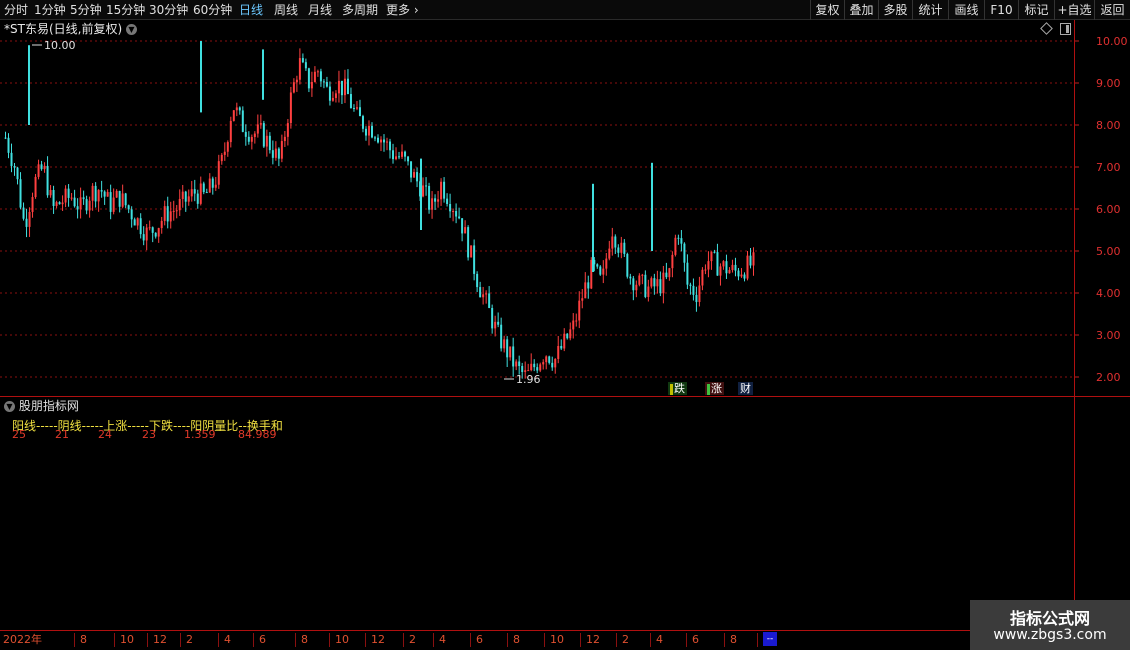 The width and height of the screenshot is (1130, 650). Describe the element at coordinates (745, 388) in the screenshot. I see `finance-badge: 财` at that location.